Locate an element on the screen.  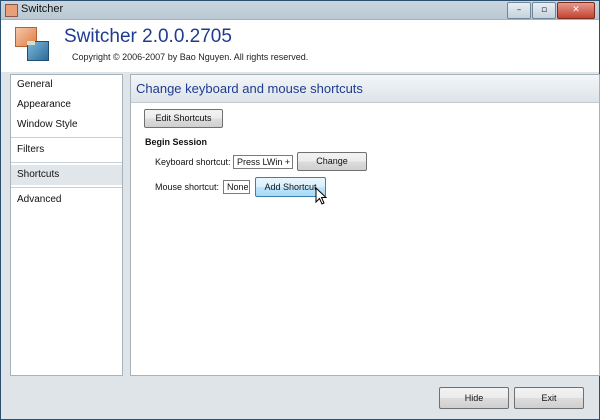
nav-item-shortcuts: Shortcuts is located at coordinates (66, 175).